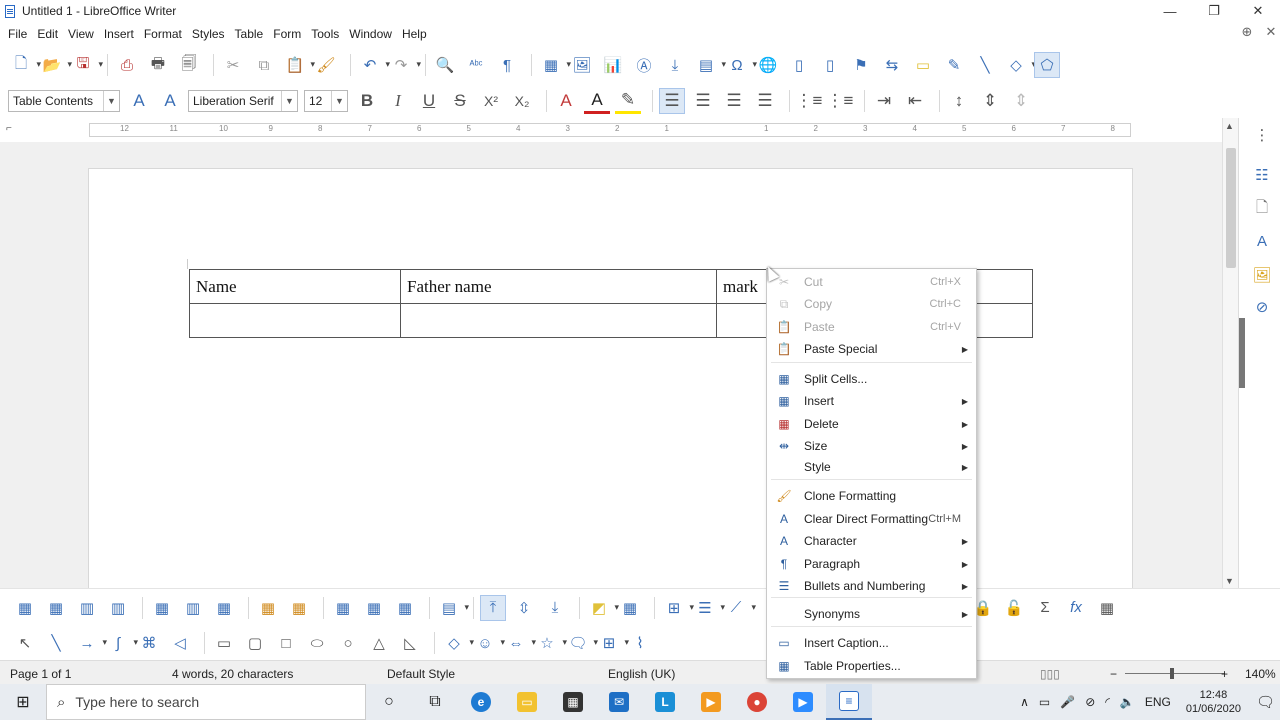 The width and height of the screenshot is (1280, 720). I want to click on find-replace-icon: 🔍, so click(445, 65).